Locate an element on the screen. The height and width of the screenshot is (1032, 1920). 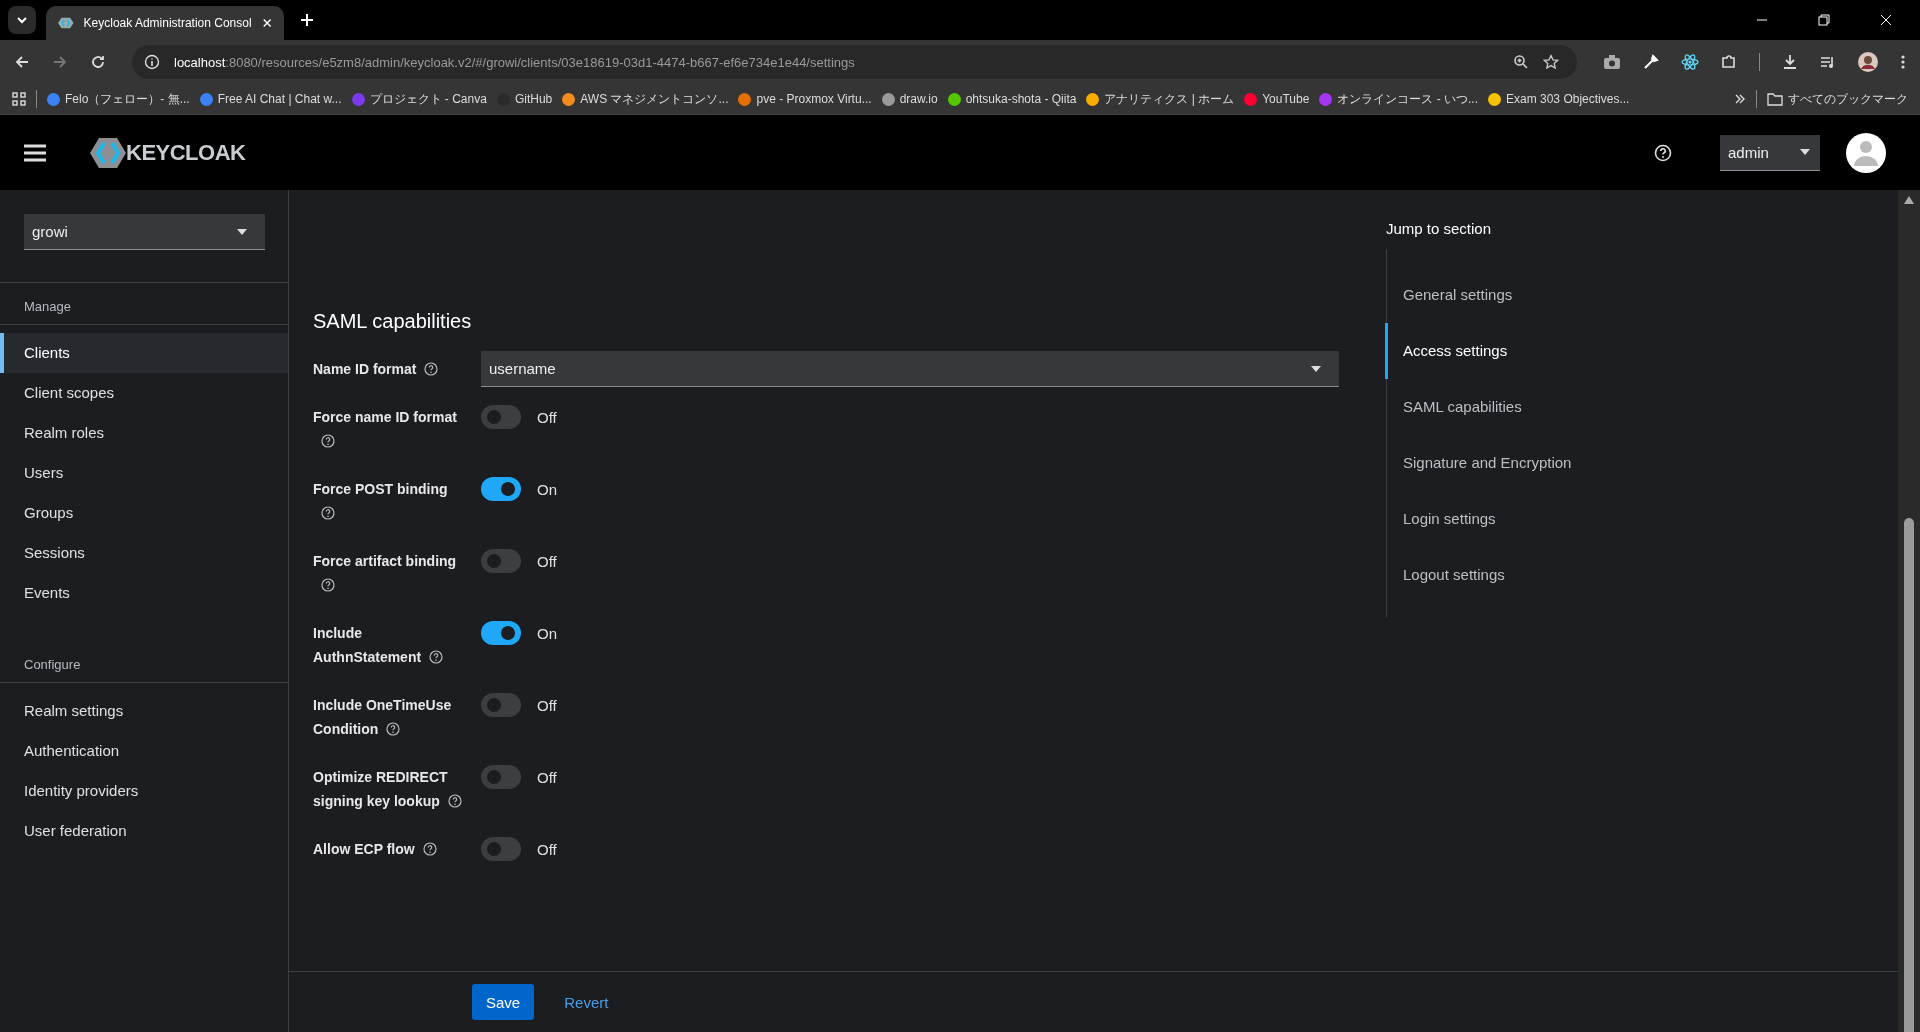
nav-item: Client scopes is located at coordinates (144, 393).